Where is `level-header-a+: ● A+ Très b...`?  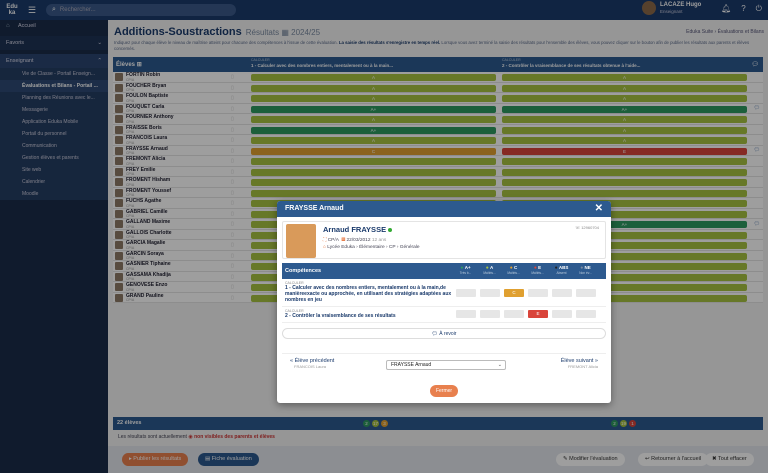
level-header-a+: ● A+ Très b... is located at coordinates (465, 270).